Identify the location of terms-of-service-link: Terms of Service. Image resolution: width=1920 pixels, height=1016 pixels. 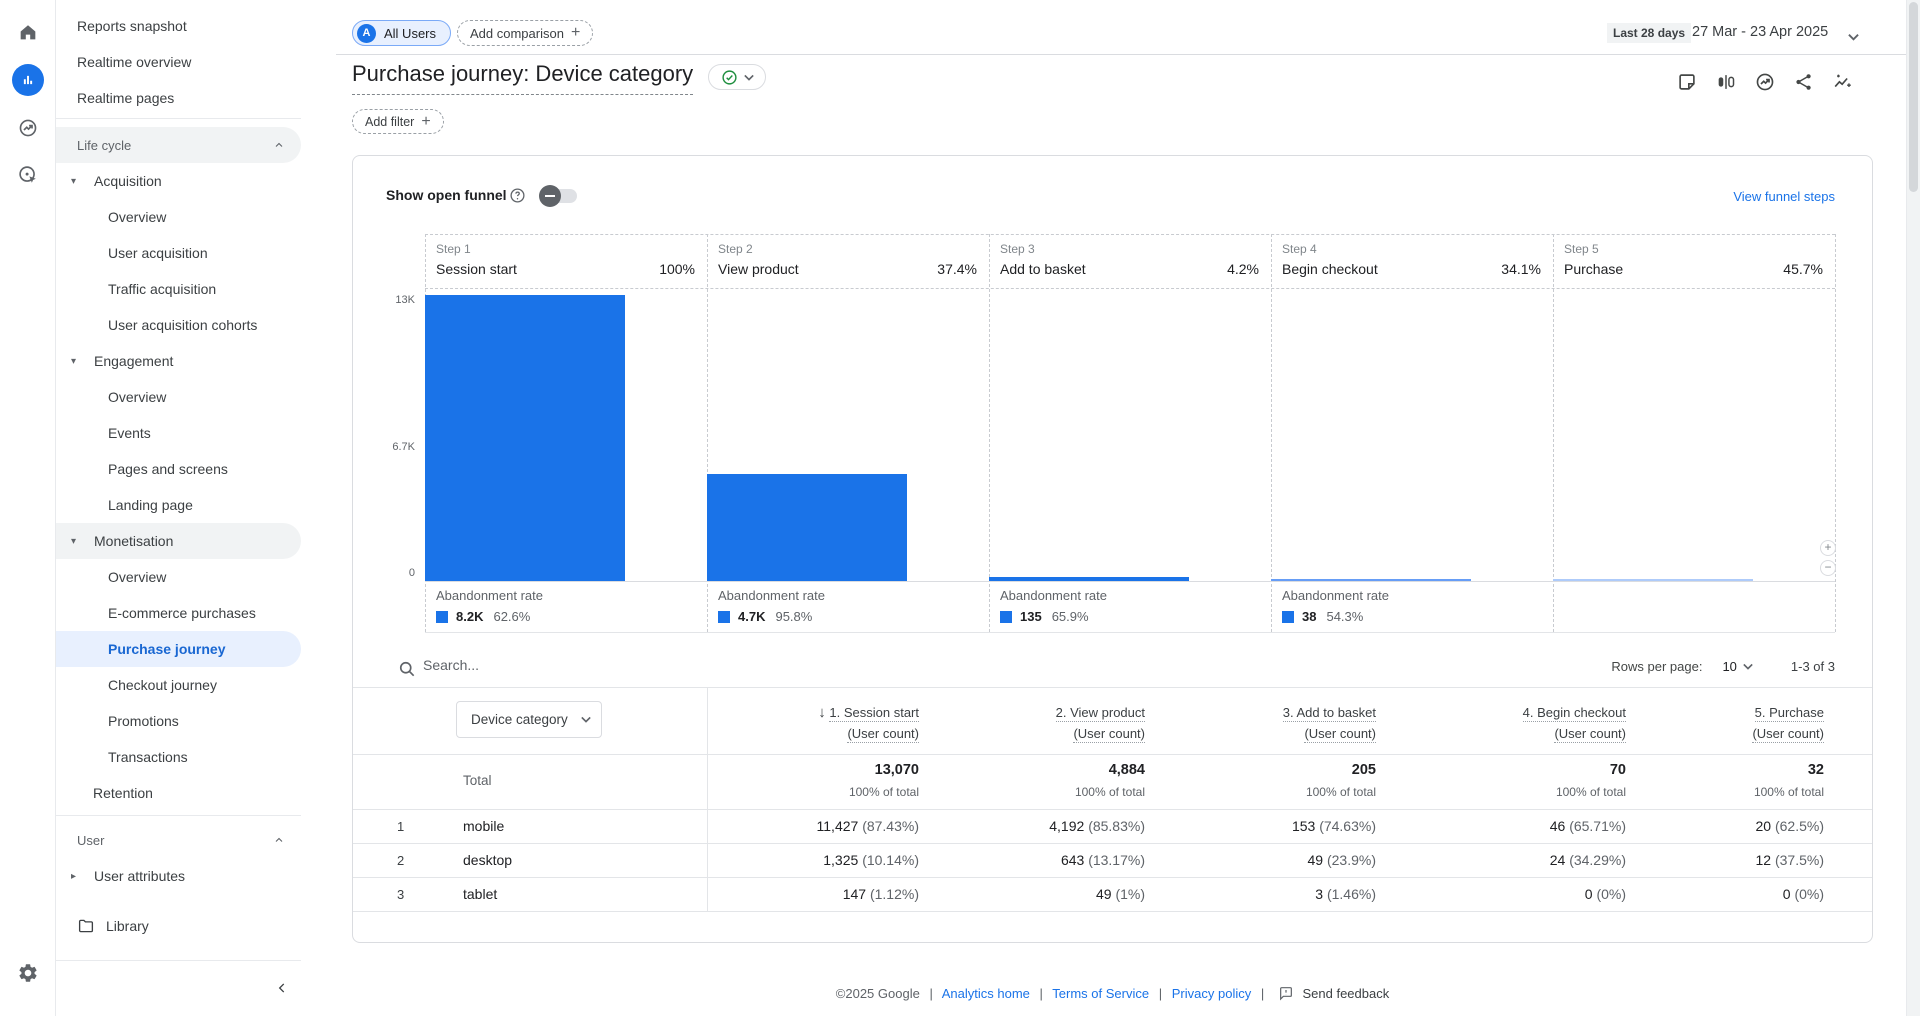
(1100, 993).